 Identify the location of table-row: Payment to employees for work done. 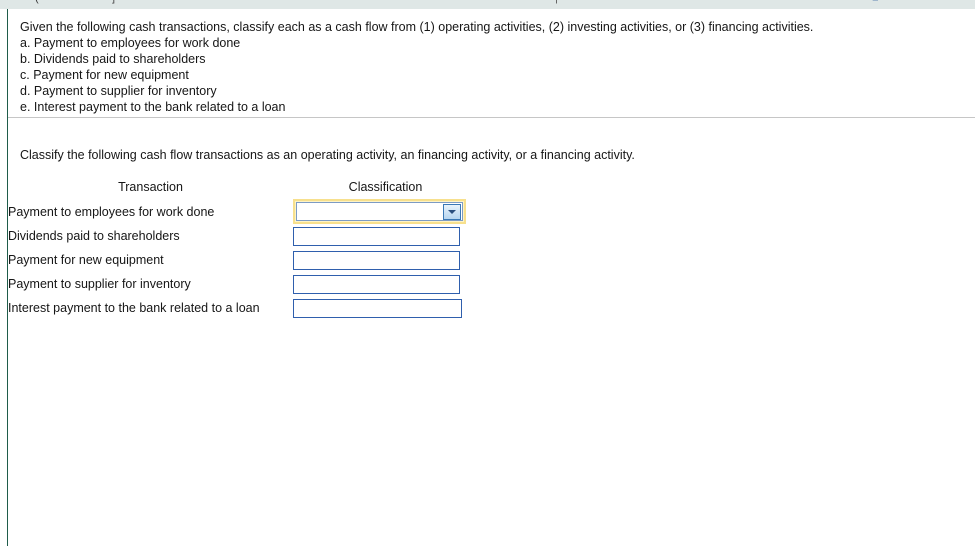
(243, 211).